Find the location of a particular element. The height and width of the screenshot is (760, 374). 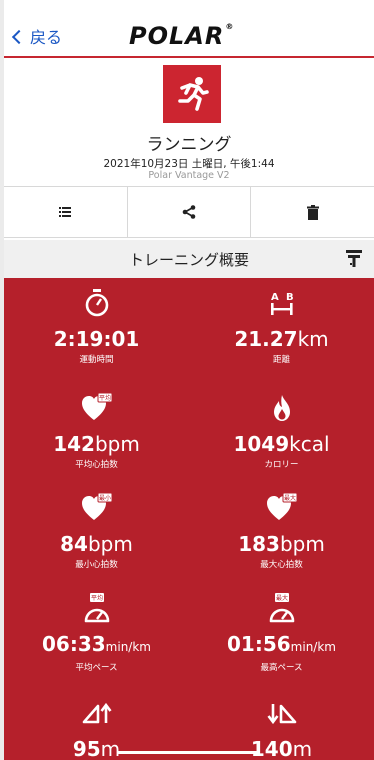

calories-value: 1049 is located at coordinates (261, 444).